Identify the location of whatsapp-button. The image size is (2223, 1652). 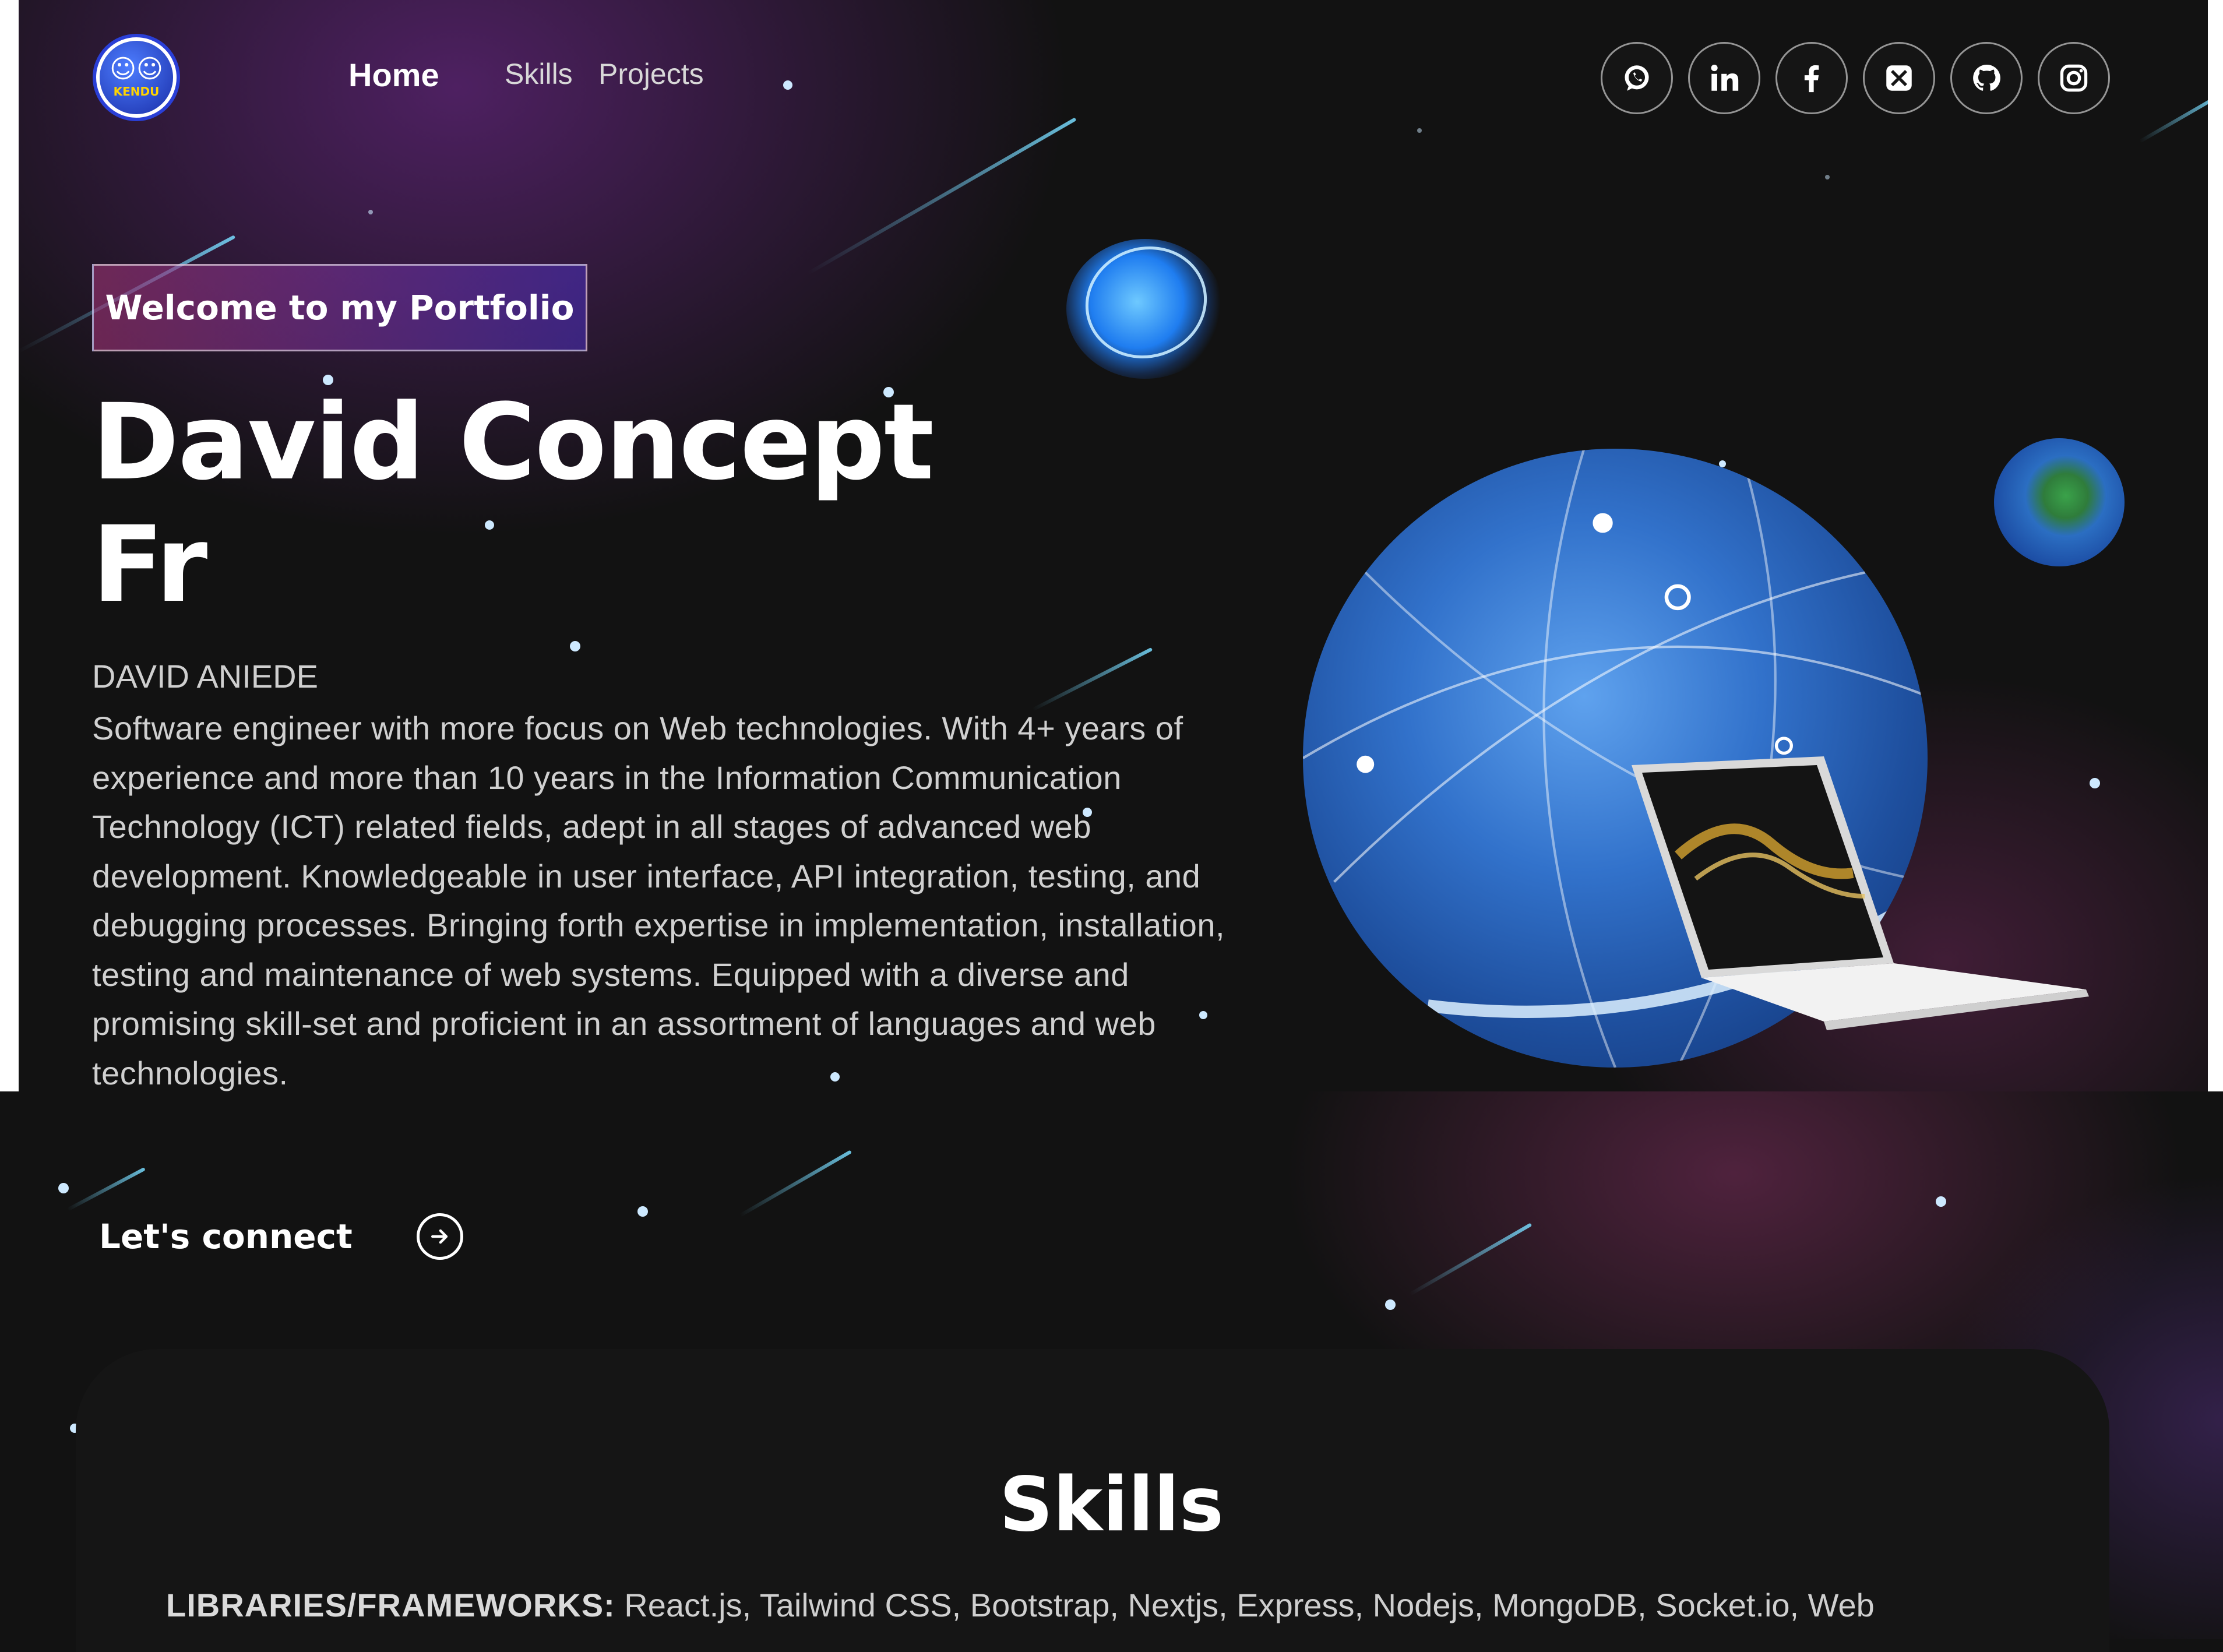
(1637, 78).